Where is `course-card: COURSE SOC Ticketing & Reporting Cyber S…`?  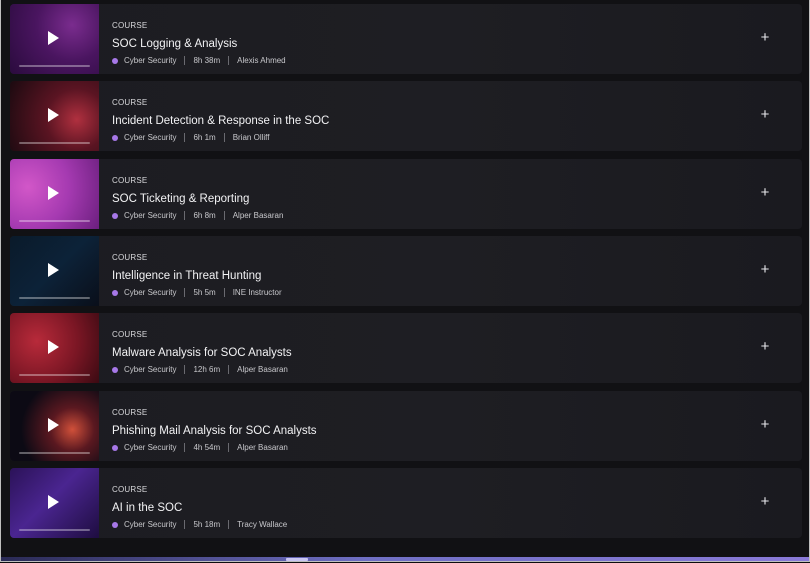
course-card: COURSE SOC Ticketing & Reporting Cyber S… is located at coordinates (406, 194).